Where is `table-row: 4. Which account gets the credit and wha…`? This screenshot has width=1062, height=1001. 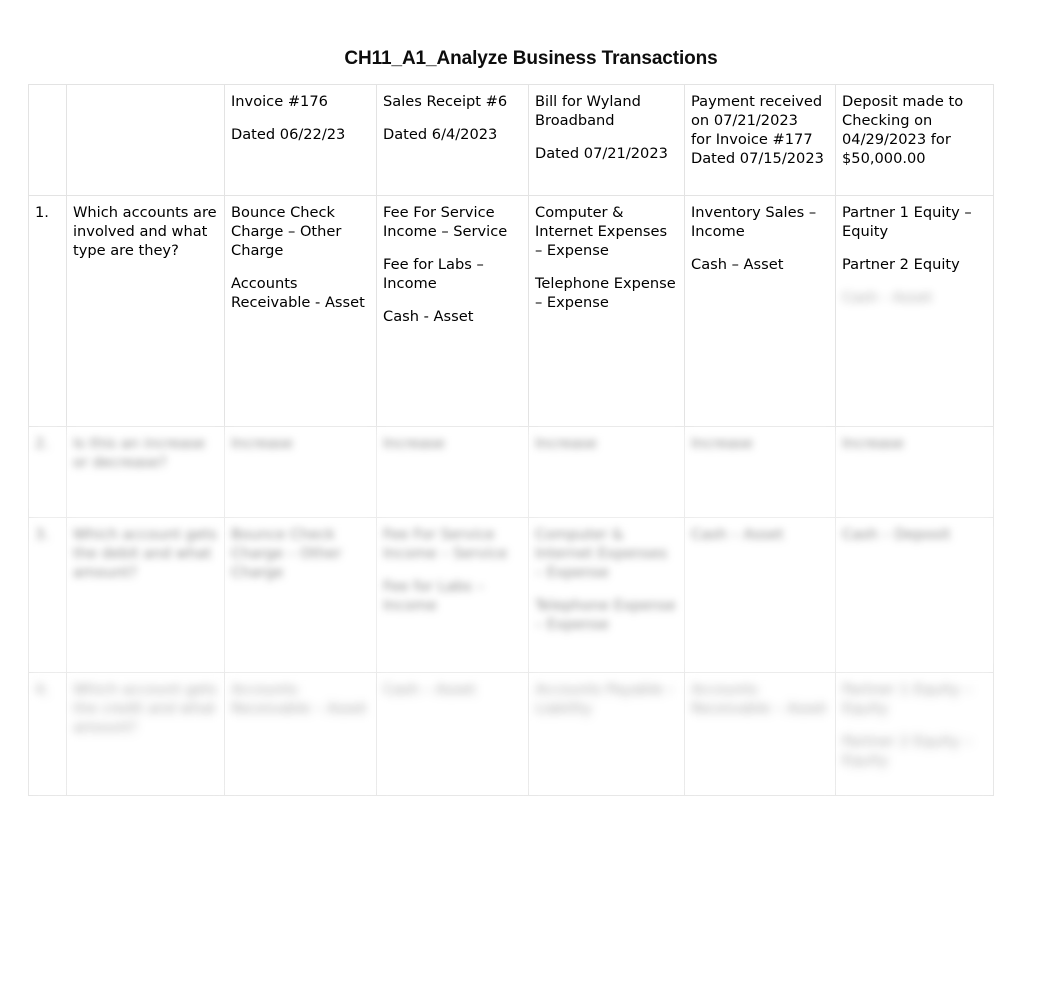
table-row: 4. Which account gets the credit and wha… is located at coordinates (511, 734).